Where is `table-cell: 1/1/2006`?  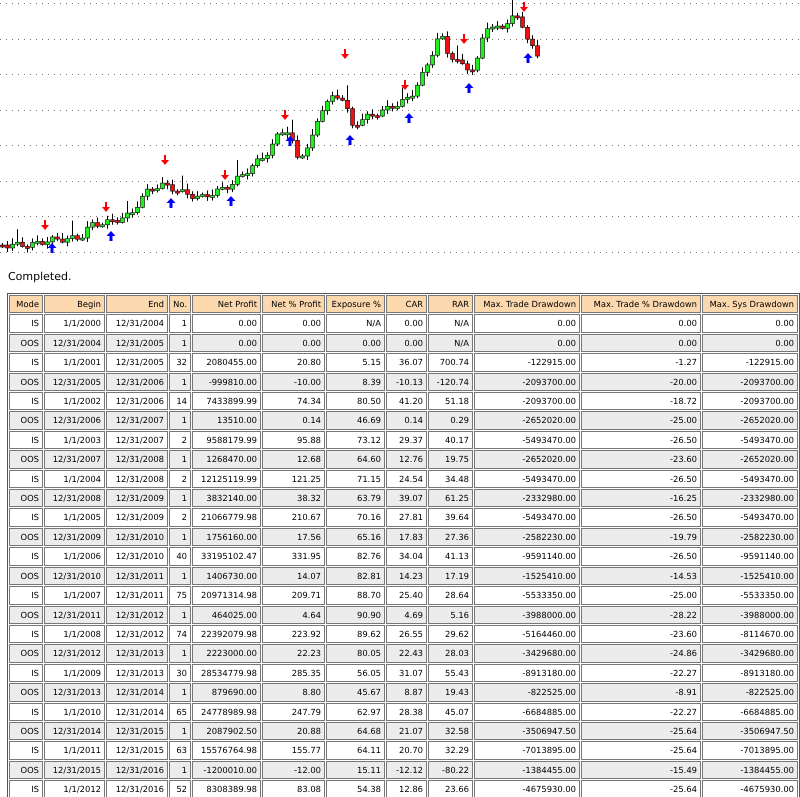
table-cell: 1/1/2006 is located at coordinates (74, 556).